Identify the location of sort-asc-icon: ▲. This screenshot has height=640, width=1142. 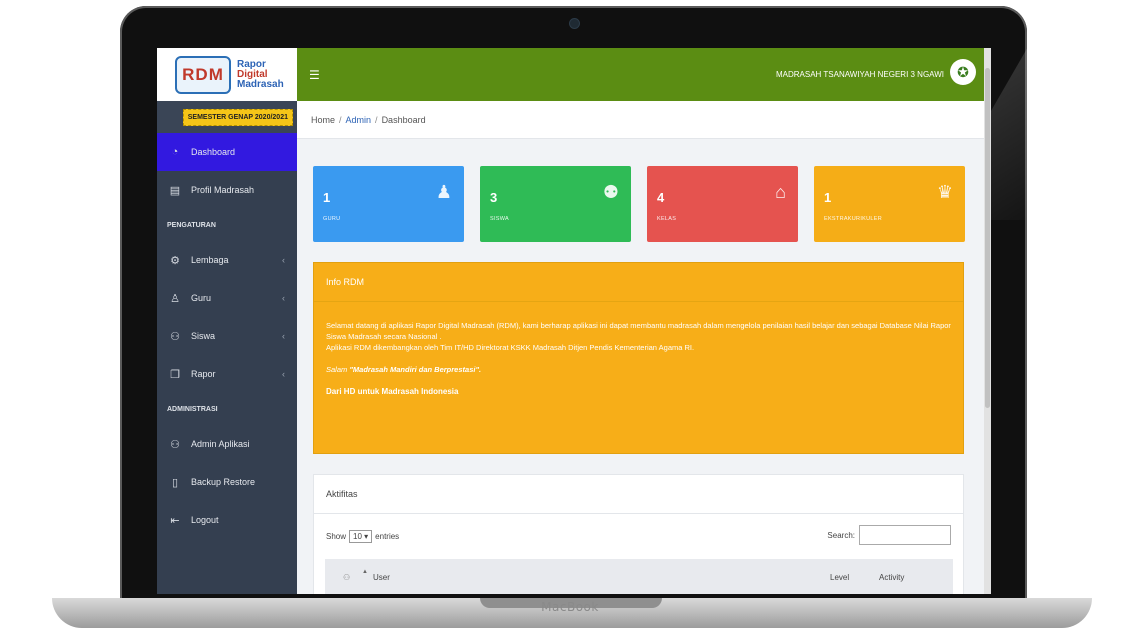
(365, 572).